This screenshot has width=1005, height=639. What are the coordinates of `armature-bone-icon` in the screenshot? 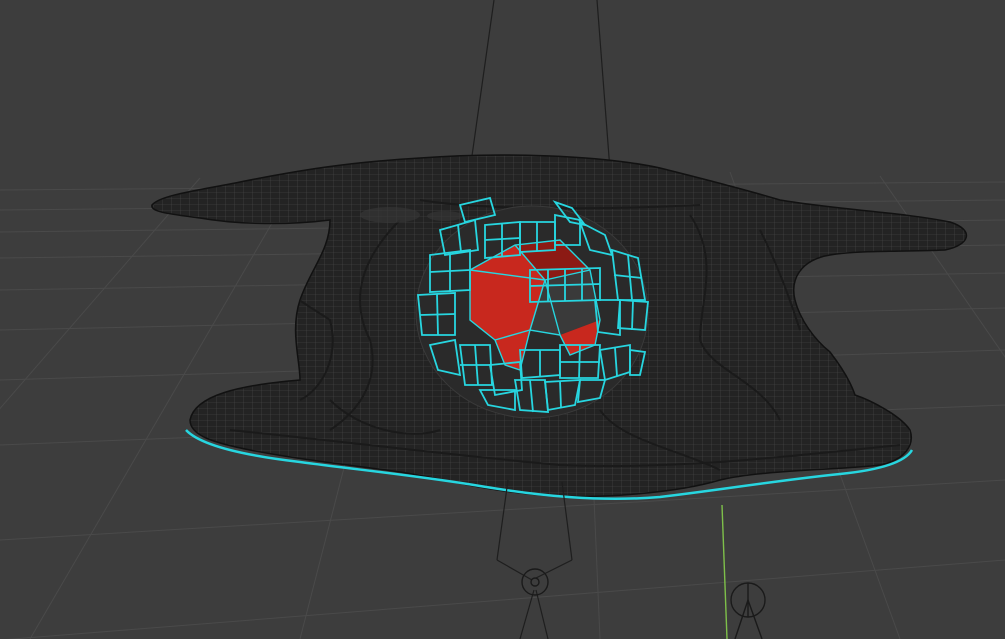 It's located at (535, 582).